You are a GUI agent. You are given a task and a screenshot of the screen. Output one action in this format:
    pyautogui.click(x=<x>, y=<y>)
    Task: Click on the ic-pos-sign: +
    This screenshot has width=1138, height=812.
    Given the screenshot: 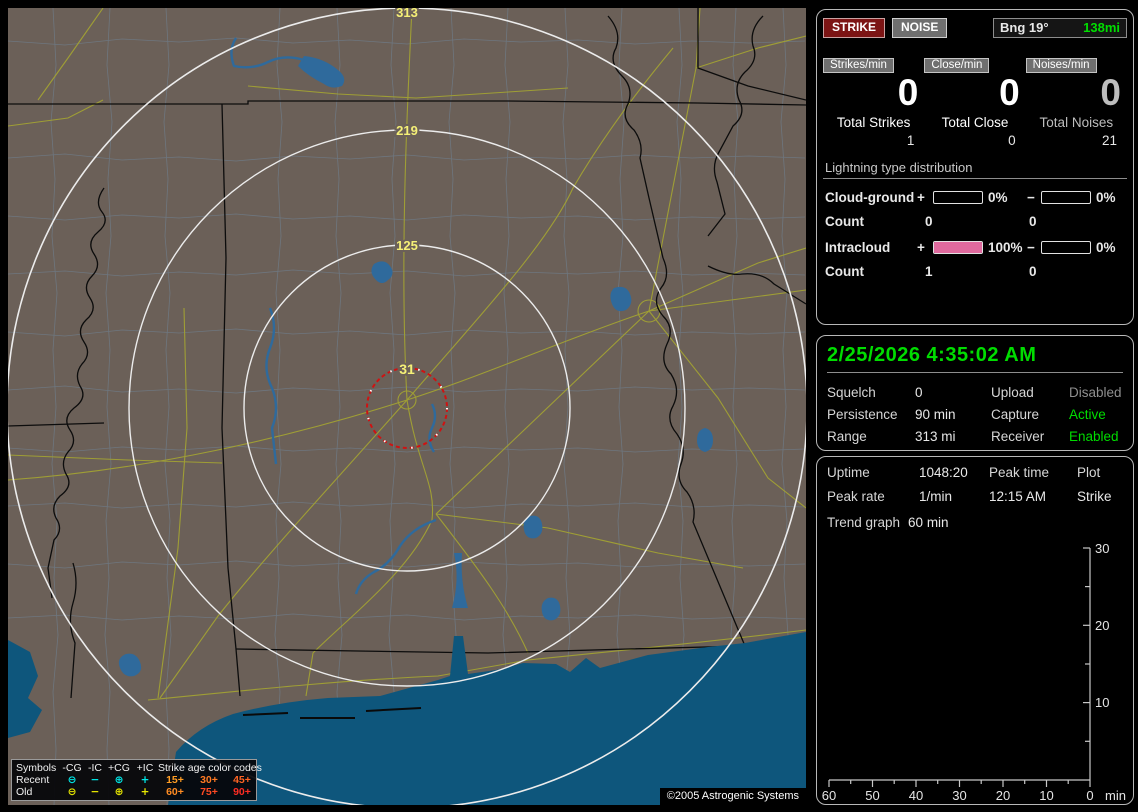 What is the action you would take?
    pyautogui.click(x=921, y=247)
    